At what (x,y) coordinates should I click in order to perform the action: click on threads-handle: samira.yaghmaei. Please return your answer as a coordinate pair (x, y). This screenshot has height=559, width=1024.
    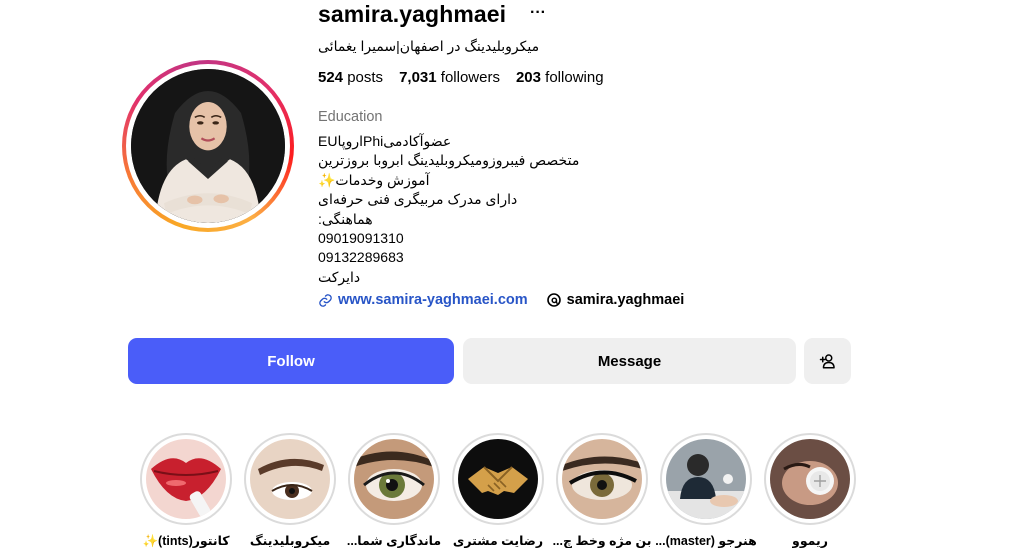
    Looking at the image, I should click on (625, 300).